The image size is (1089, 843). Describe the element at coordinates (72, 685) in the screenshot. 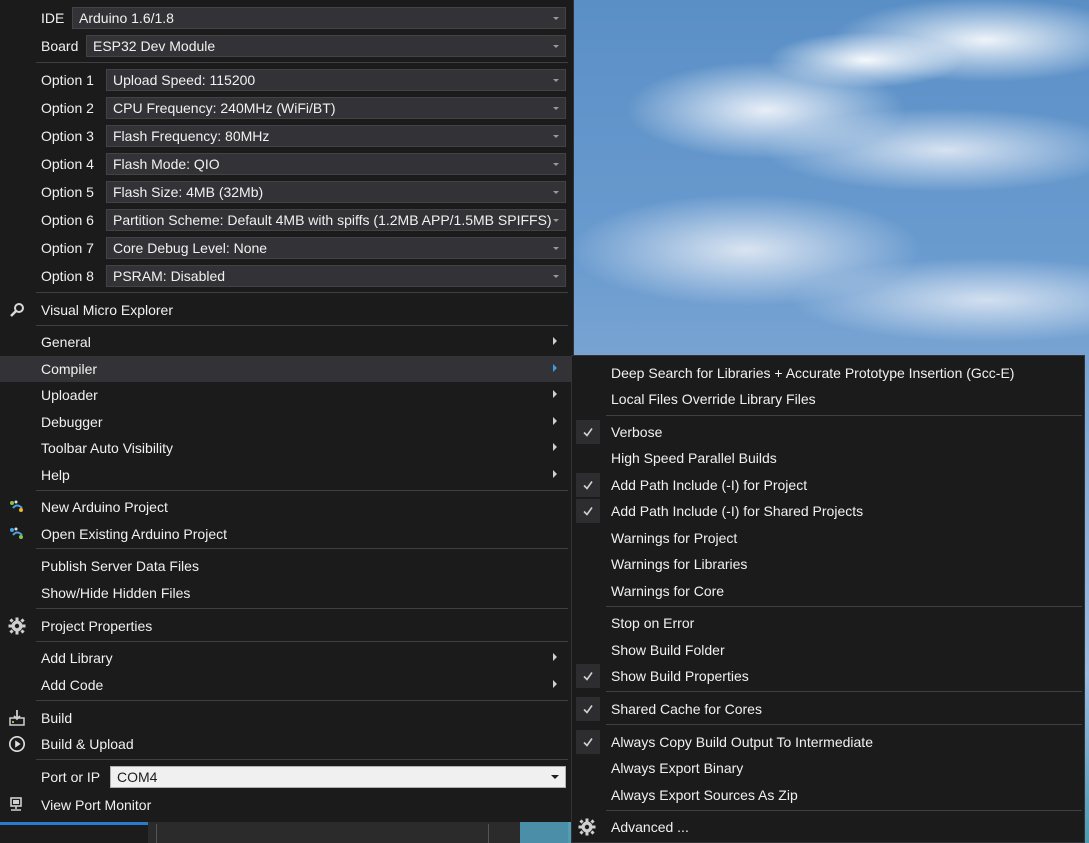

I see `menu-item-label: Add Code` at that location.